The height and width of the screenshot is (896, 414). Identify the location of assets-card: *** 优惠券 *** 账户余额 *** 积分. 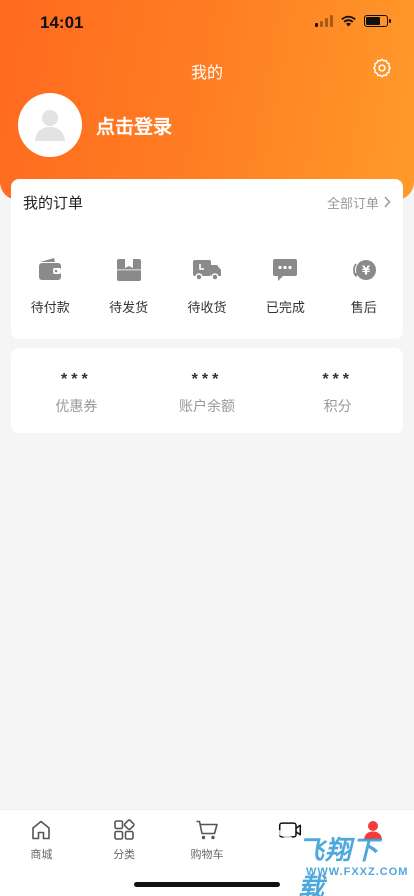
(207, 390).